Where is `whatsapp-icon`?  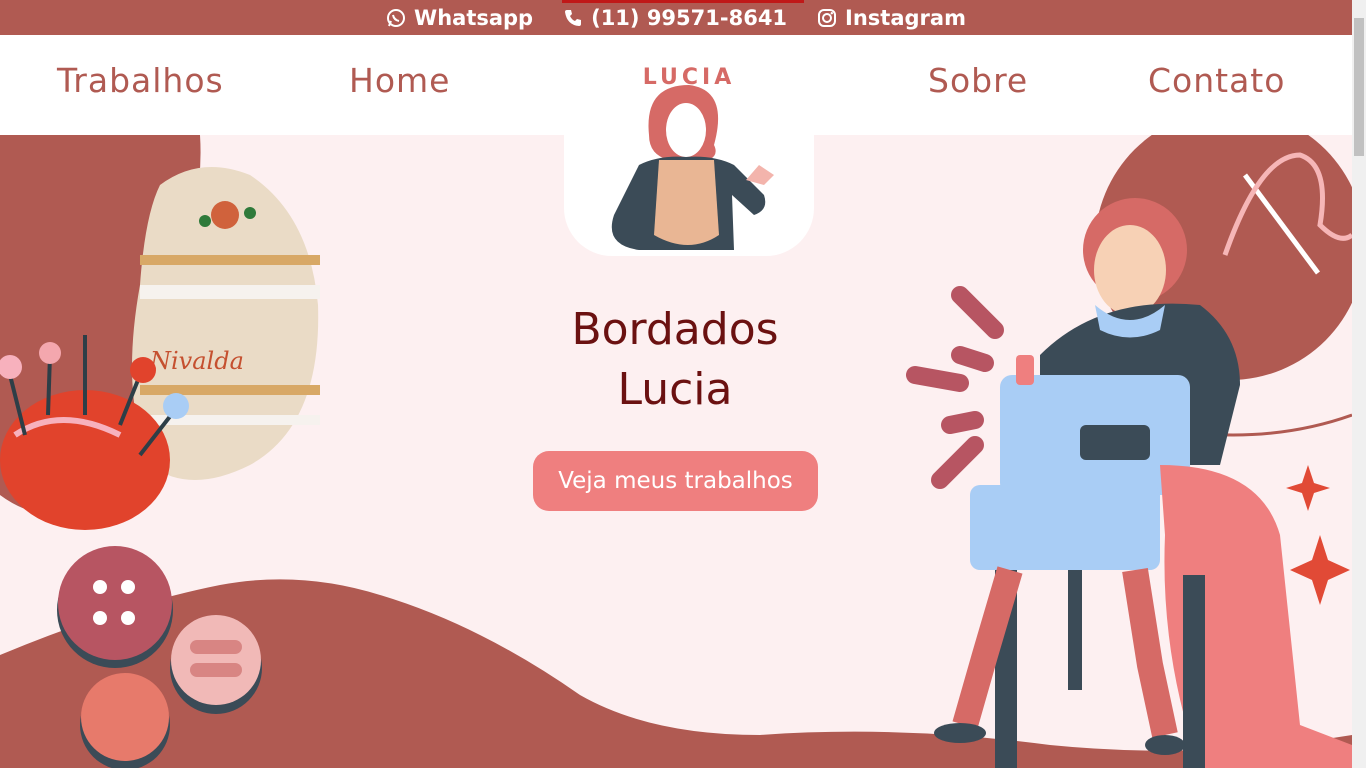 whatsapp-icon is located at coordinates (396, 17).